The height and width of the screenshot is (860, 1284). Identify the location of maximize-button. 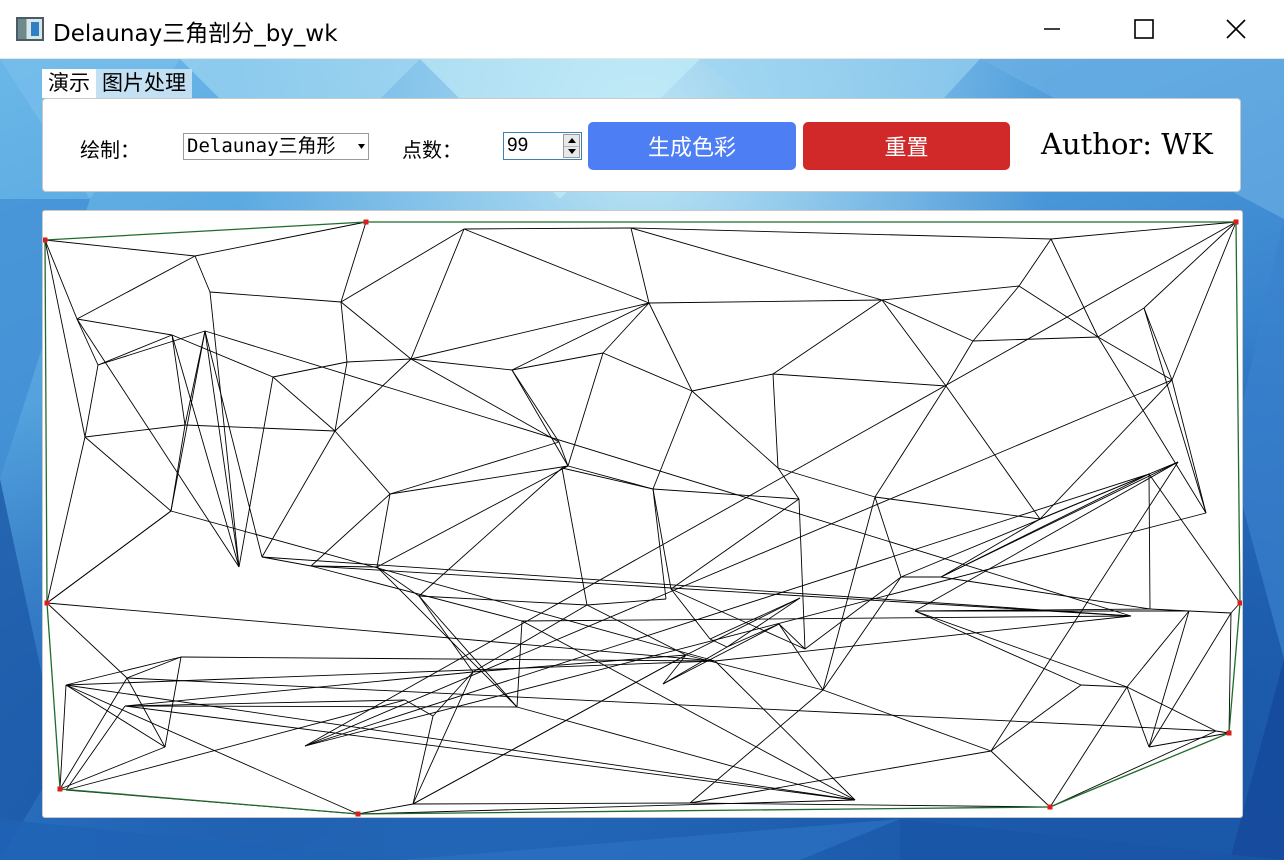
(1144, 29).